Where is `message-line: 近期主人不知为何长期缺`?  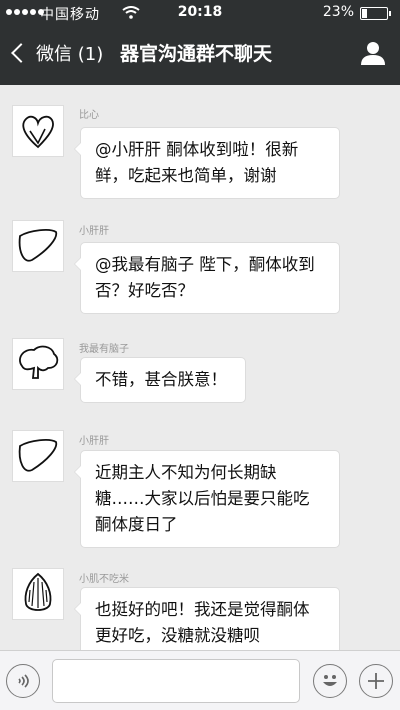 message-line: 近期主人不知为何长期缺 is located at coordinates (186, 472).